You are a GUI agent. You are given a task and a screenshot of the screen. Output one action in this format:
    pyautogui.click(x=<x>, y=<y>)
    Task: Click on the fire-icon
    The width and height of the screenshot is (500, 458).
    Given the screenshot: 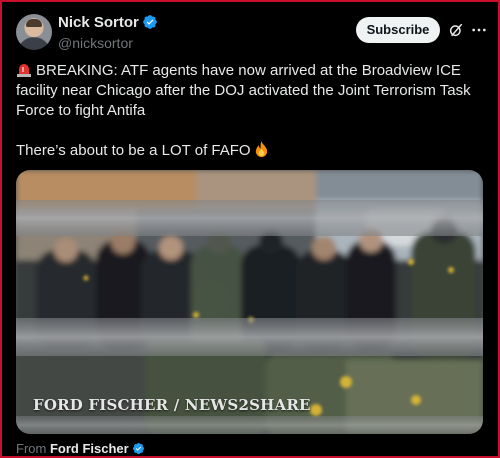 What is the action you would take?
    pyautogui.click(x=261, y=149)
    